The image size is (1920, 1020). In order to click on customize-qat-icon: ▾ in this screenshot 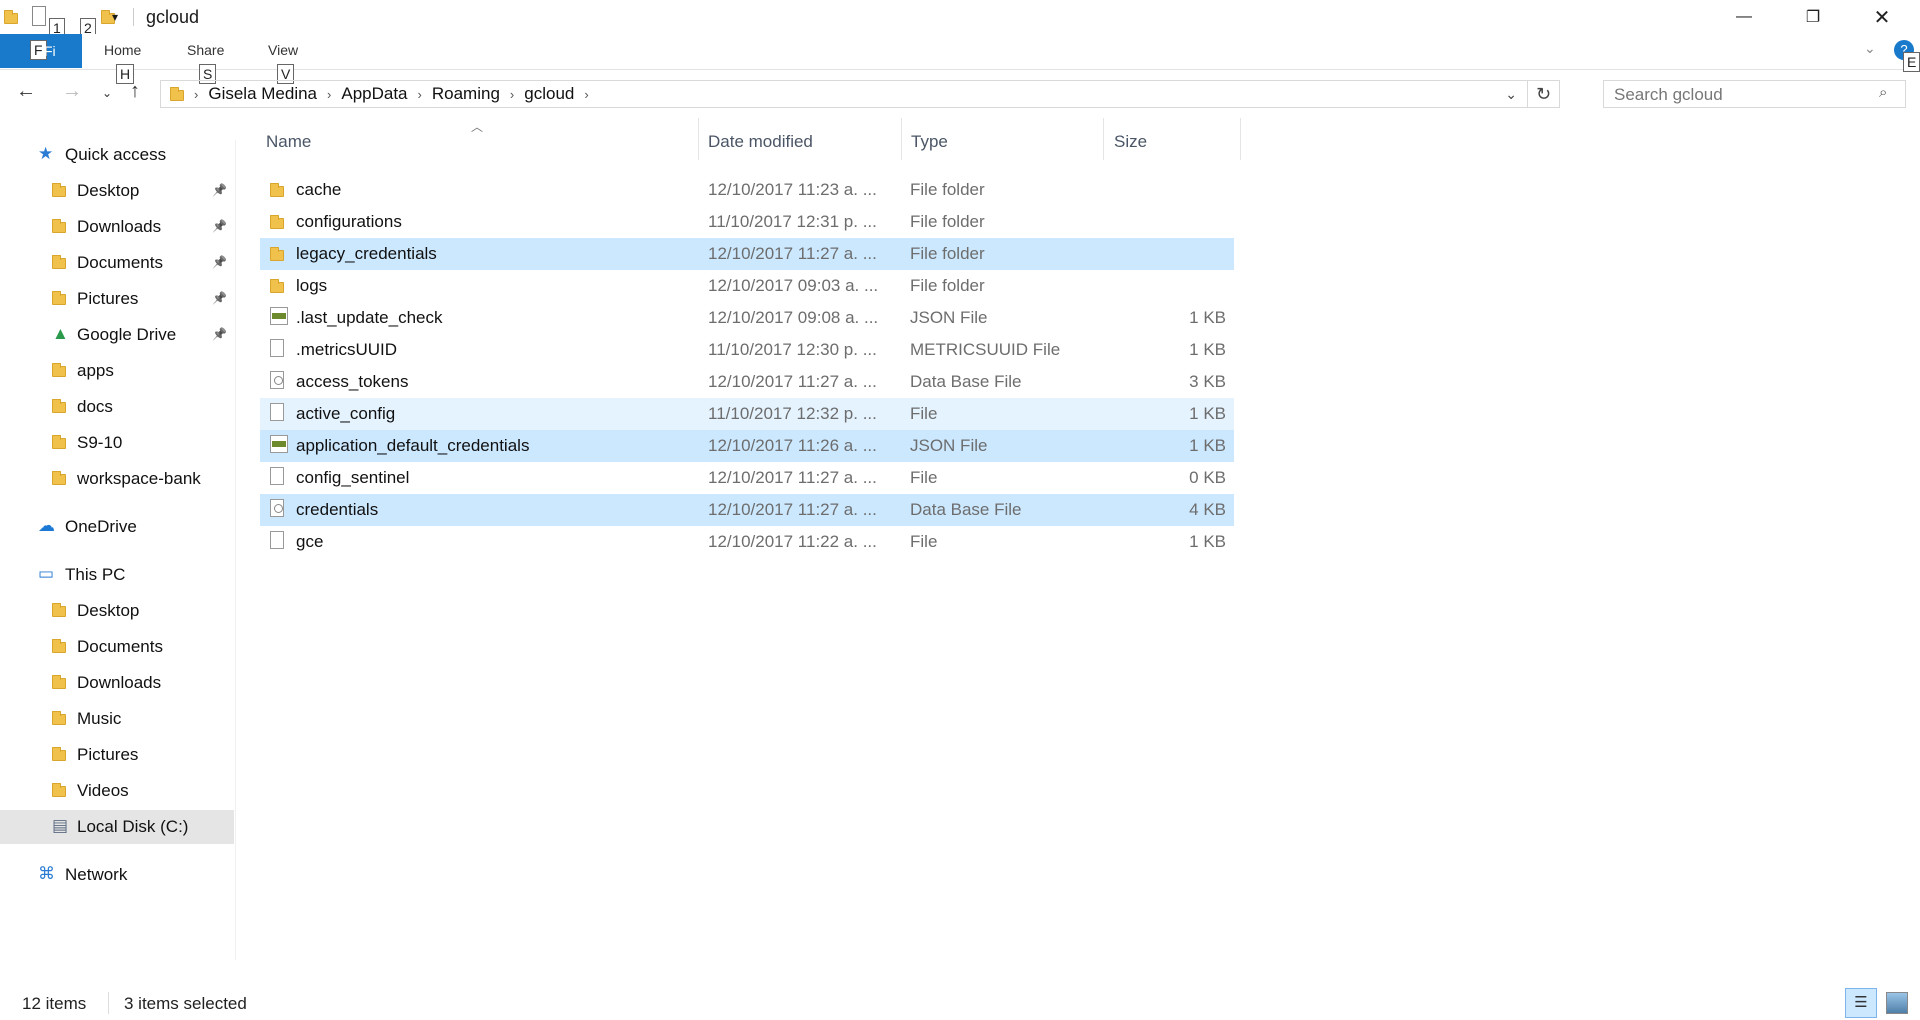, I will do `click(115, 17)`.